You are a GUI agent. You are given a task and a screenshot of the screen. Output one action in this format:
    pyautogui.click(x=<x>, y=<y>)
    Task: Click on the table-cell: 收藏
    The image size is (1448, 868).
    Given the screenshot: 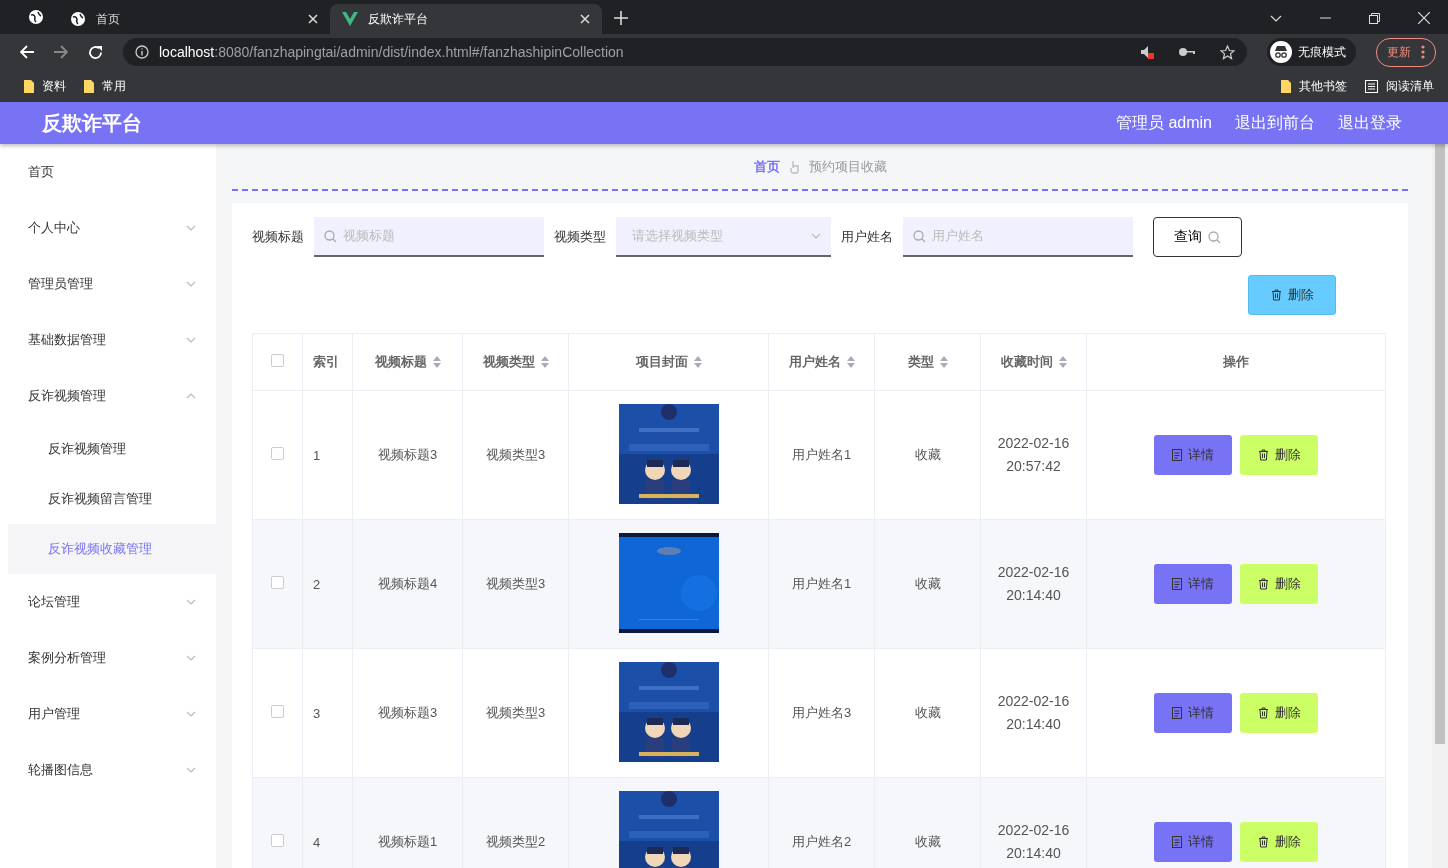 What is the action you would take?
    pyautogui.click(x=927, y=712)
    